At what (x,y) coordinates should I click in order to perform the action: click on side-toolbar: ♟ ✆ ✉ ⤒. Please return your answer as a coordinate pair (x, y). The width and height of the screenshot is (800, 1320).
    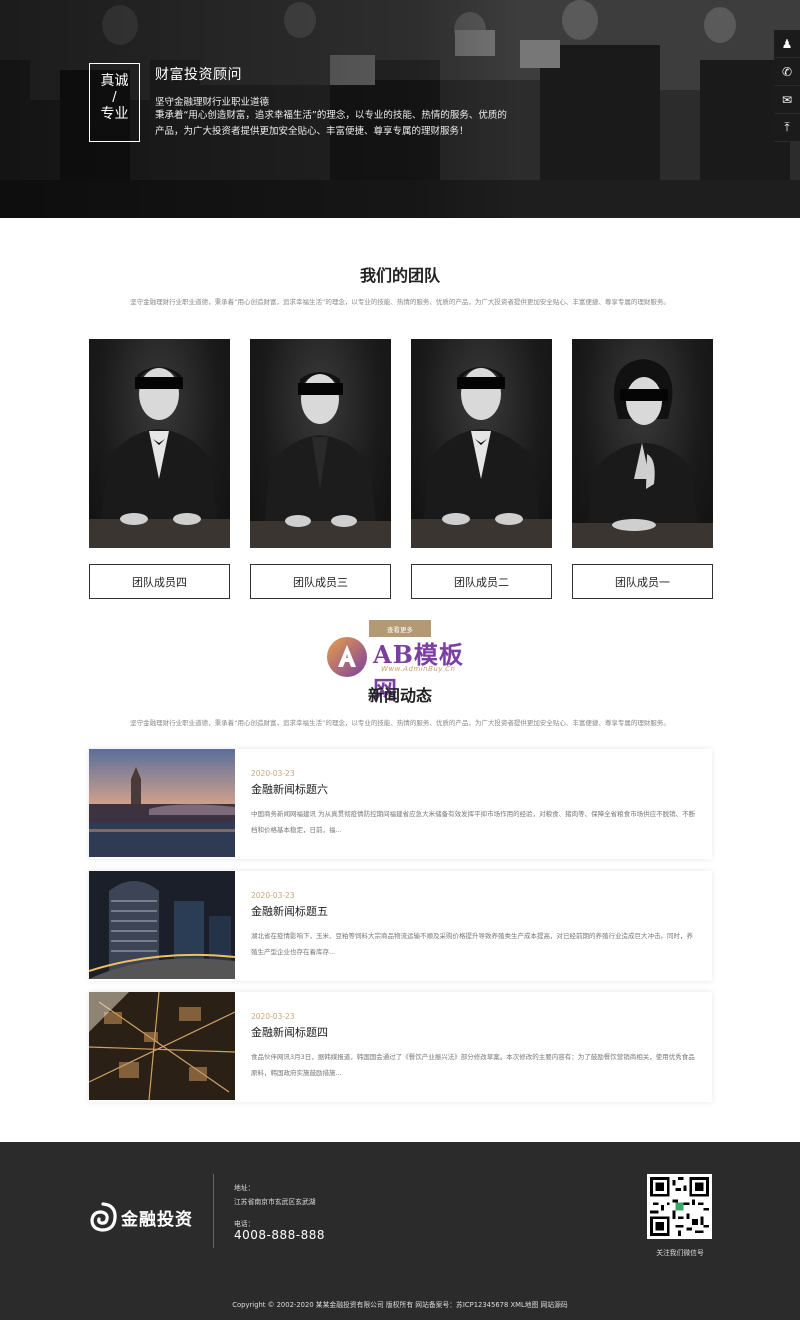
    Looking at the image, I should click on (787, 86).